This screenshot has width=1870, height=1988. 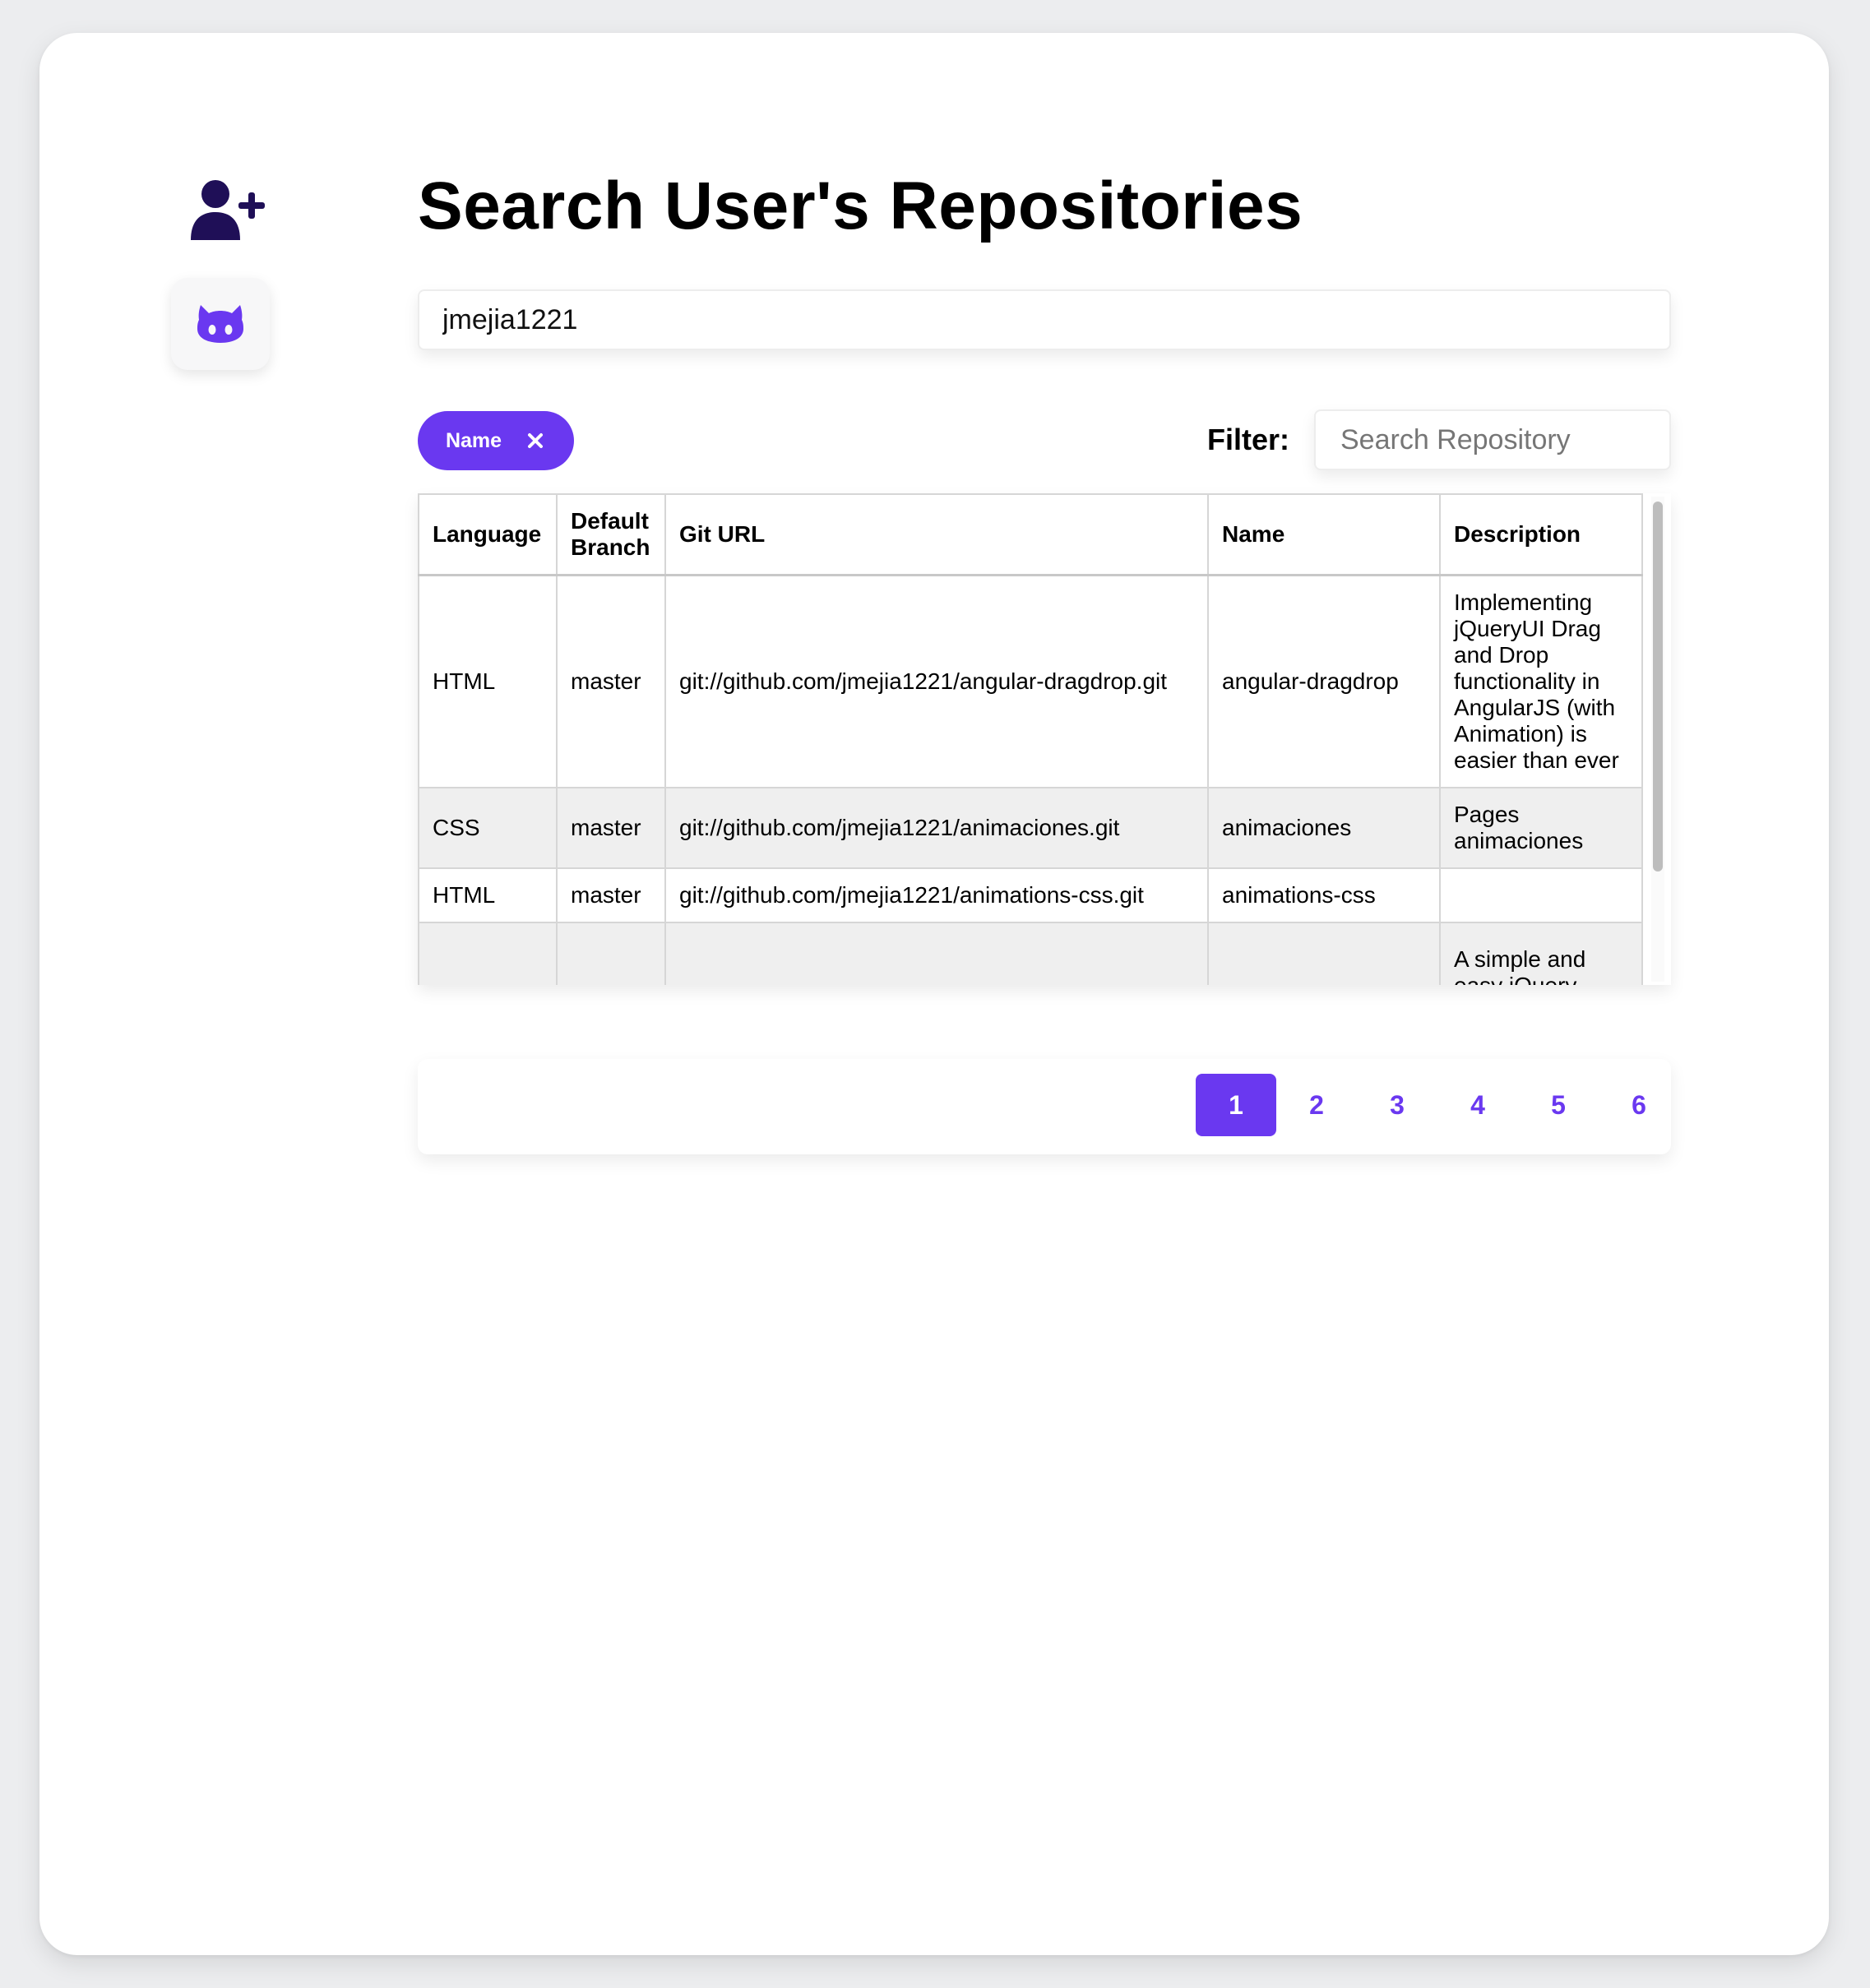 What do you see at coordinates (1324, 954) in the screenshot?
I see `cell-name` at bounding box center [1324, 954].